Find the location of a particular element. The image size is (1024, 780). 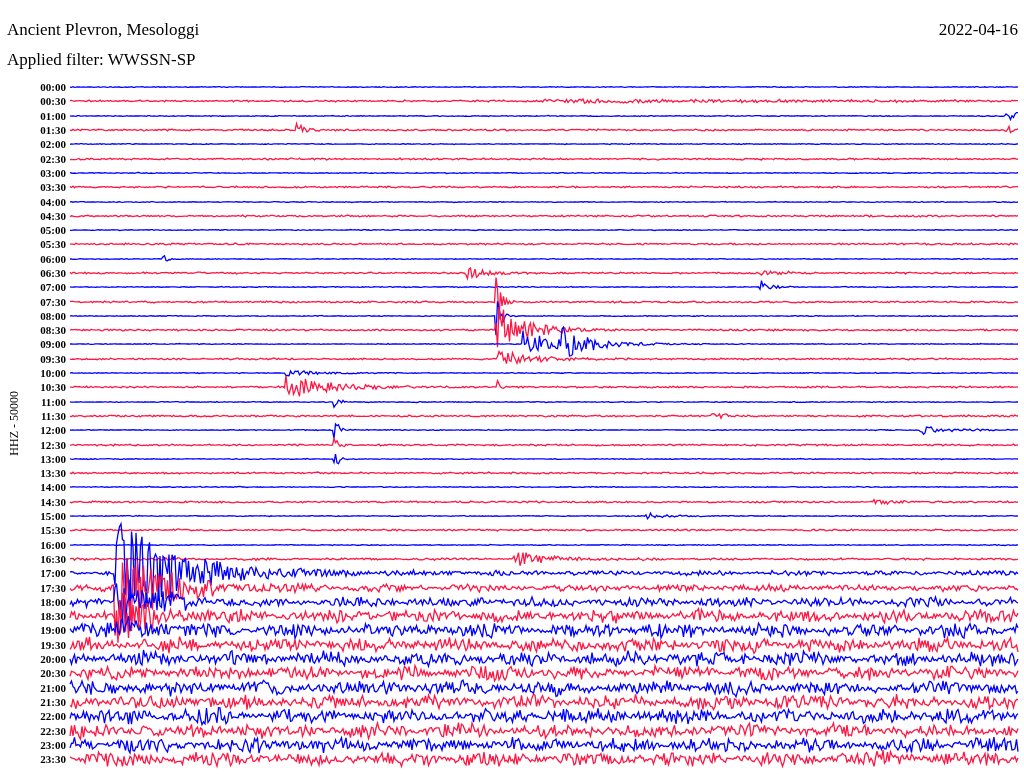

time-label: 16:00 is located at coordinates (53, 544).